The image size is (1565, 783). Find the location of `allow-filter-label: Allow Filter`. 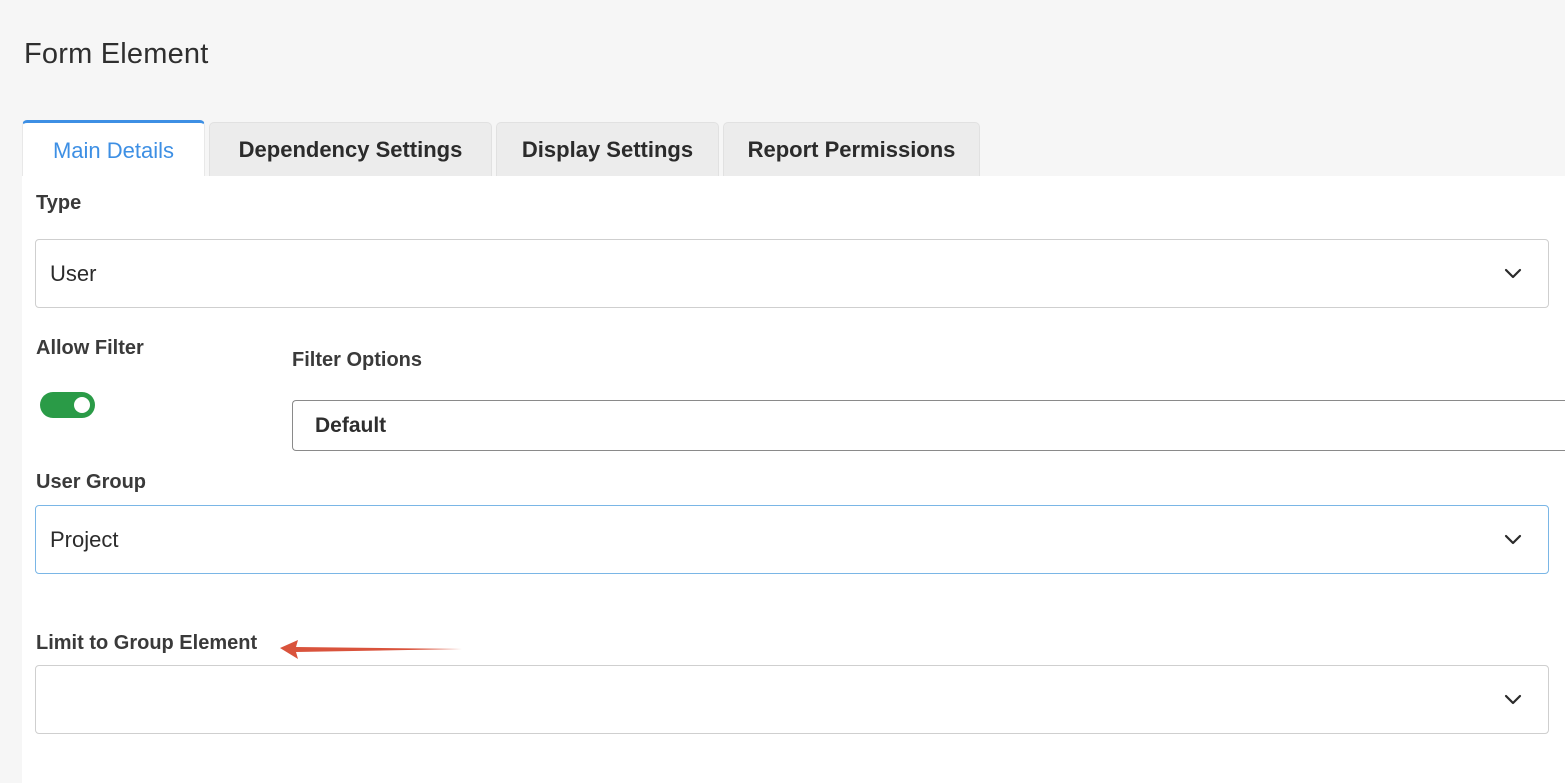

allow-filter-label: Allow Filter is located at coordinates (90, 348).